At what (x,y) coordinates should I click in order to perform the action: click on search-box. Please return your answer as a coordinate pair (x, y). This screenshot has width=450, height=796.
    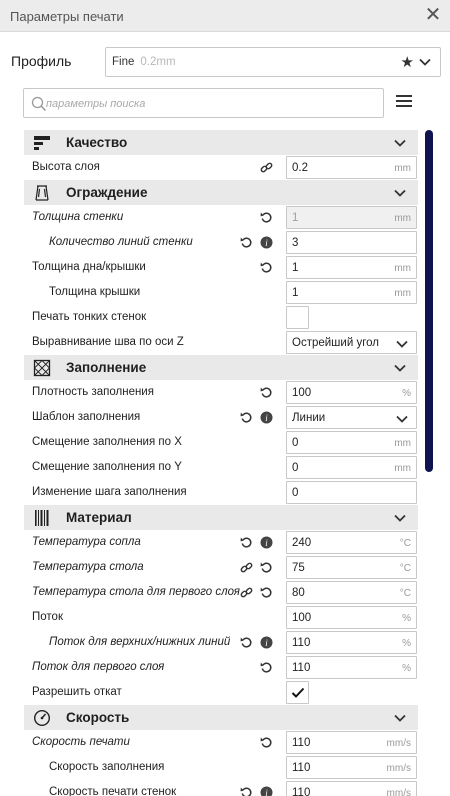
    Looking at the image, I should click on (203, 103).